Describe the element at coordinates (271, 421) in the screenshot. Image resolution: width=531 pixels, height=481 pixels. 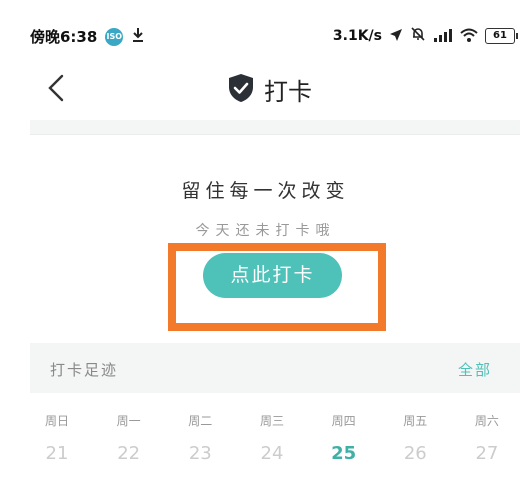
I see `day-name: 周三` at that location.